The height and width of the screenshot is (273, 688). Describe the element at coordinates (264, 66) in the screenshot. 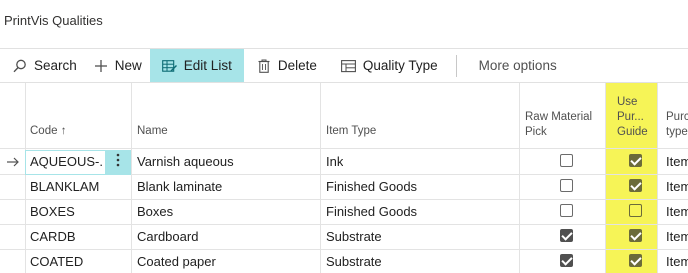

I see `trash-icon` at that location.